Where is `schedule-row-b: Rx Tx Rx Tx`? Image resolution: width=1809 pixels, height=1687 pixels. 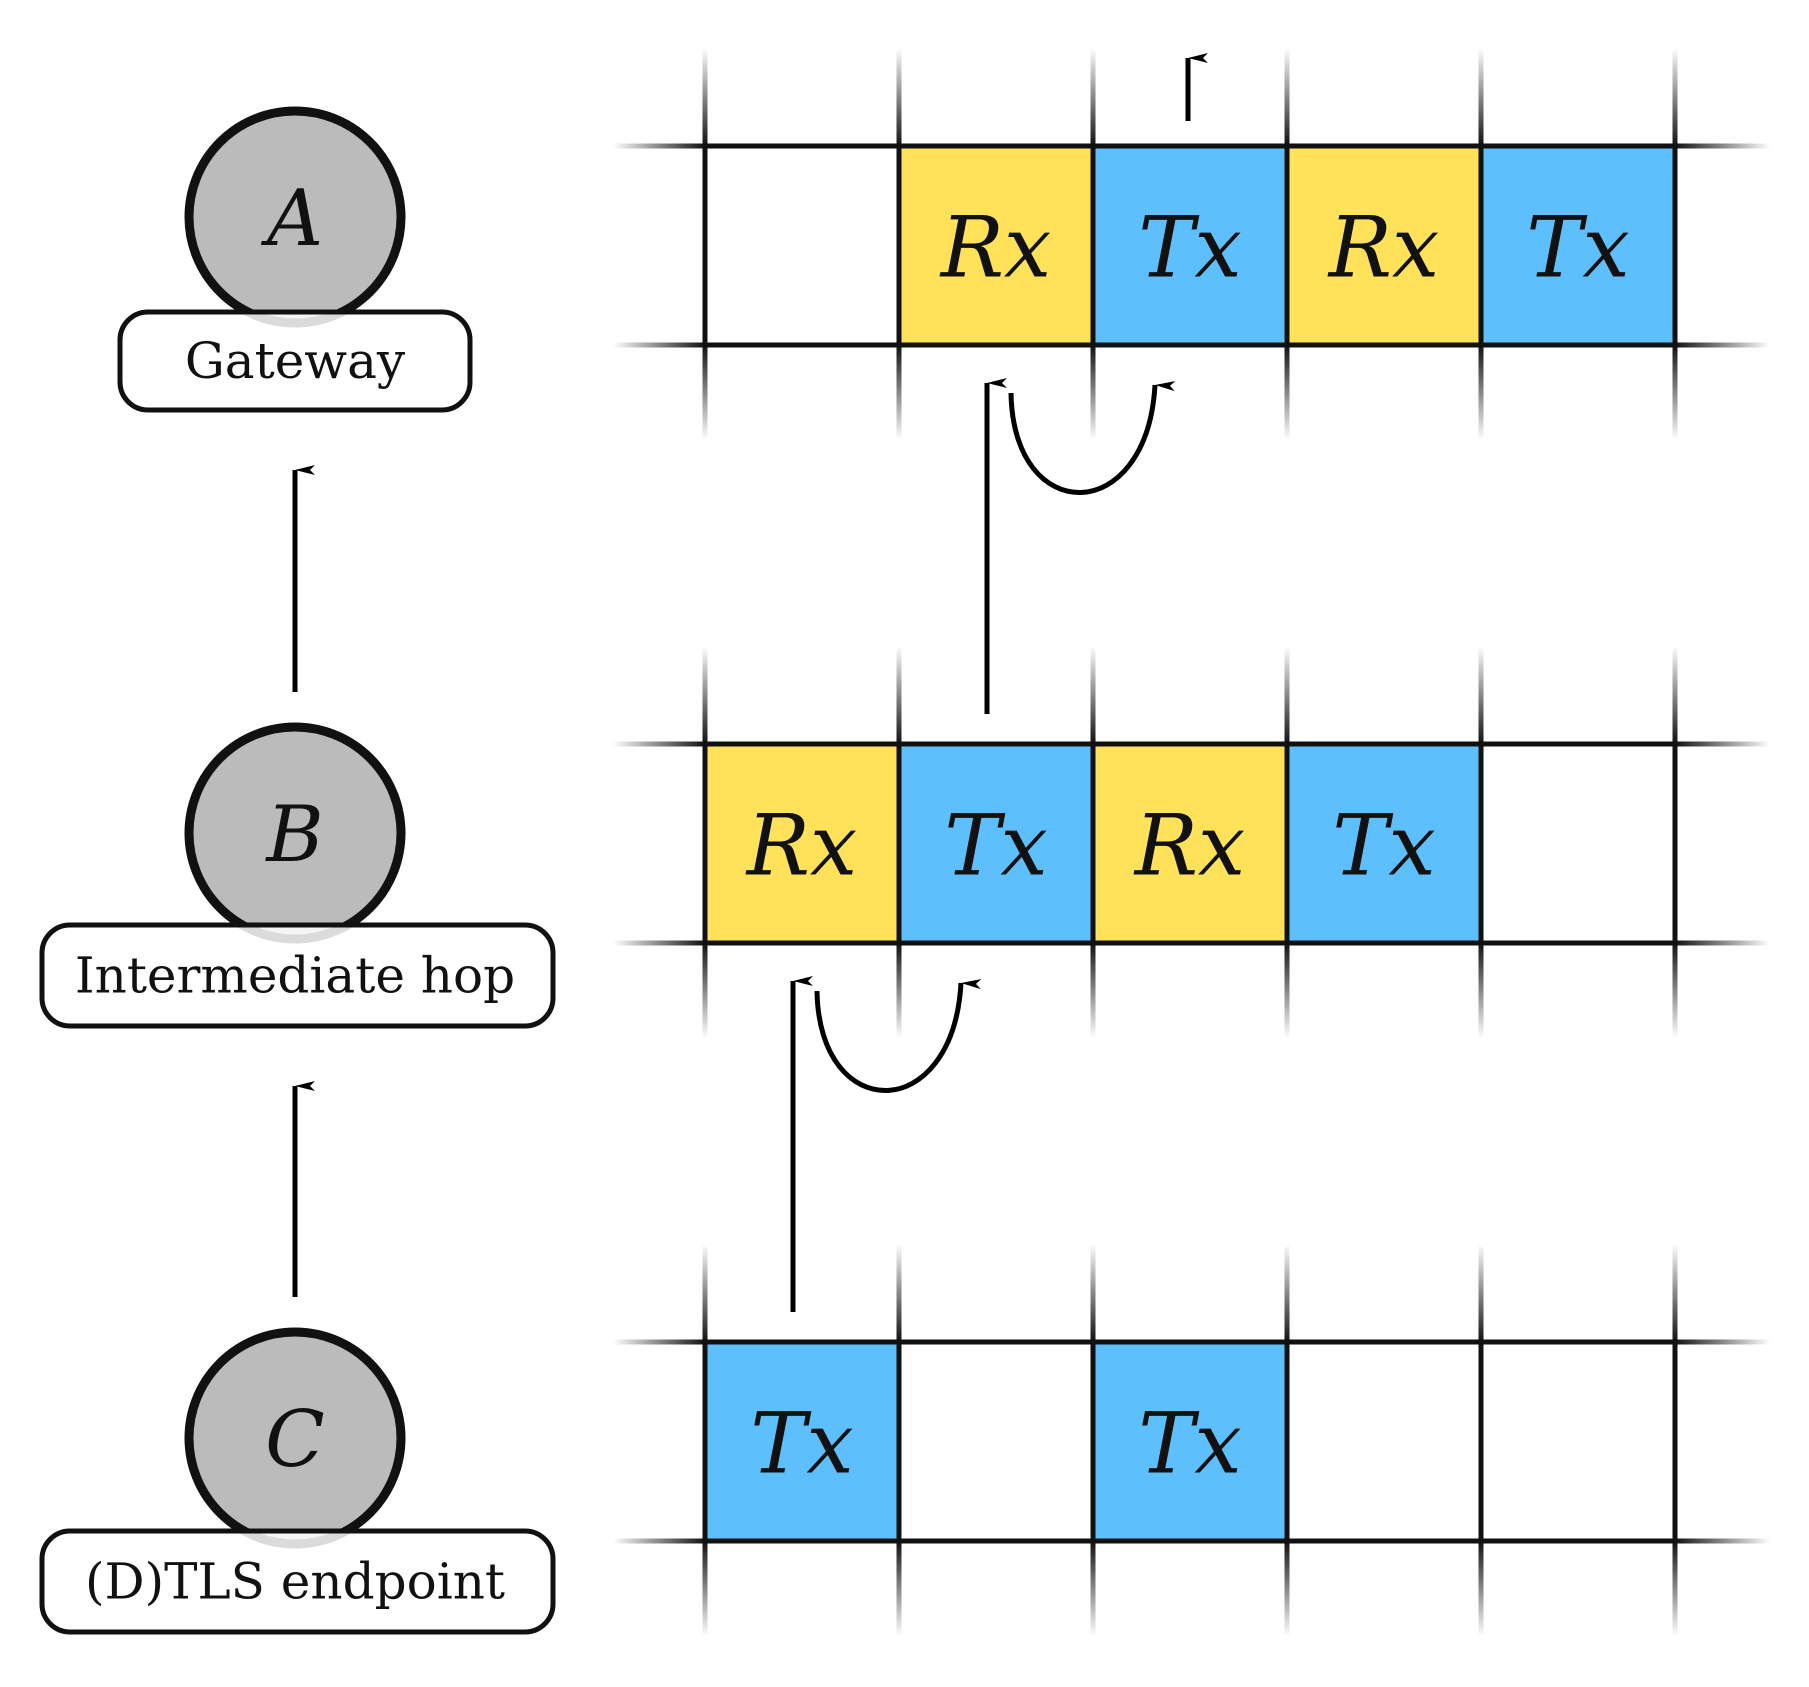
schedule-row-b: Rx Tx Rx Tx is located at coordinates (1191, 842).